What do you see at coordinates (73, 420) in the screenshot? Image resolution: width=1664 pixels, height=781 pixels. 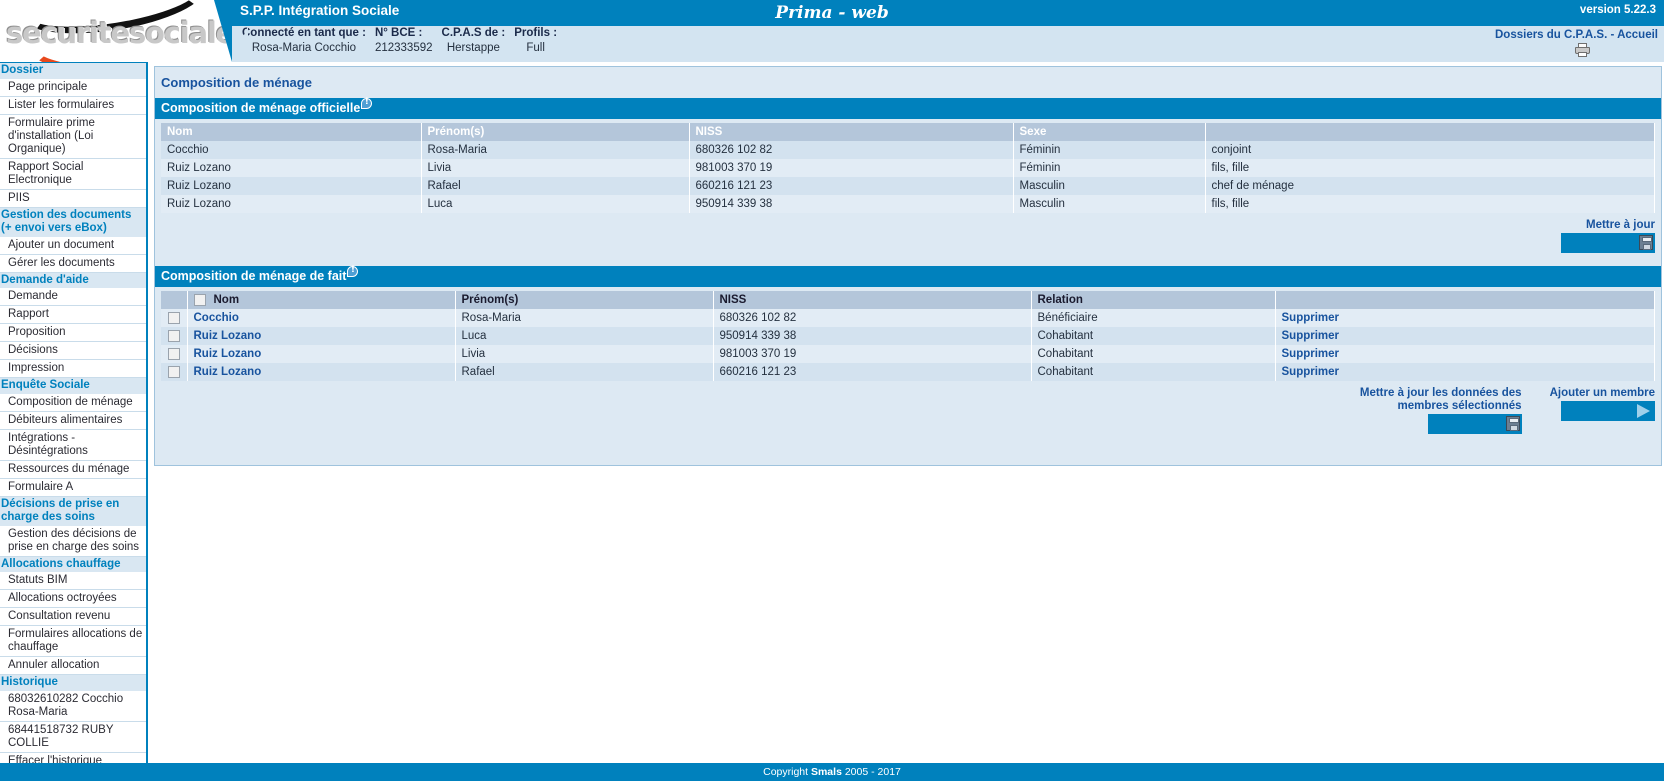 I see `sidebar-item-debiteurs-alimentaires: Débiteurs alimentaires` at bounding box center [73, 420].